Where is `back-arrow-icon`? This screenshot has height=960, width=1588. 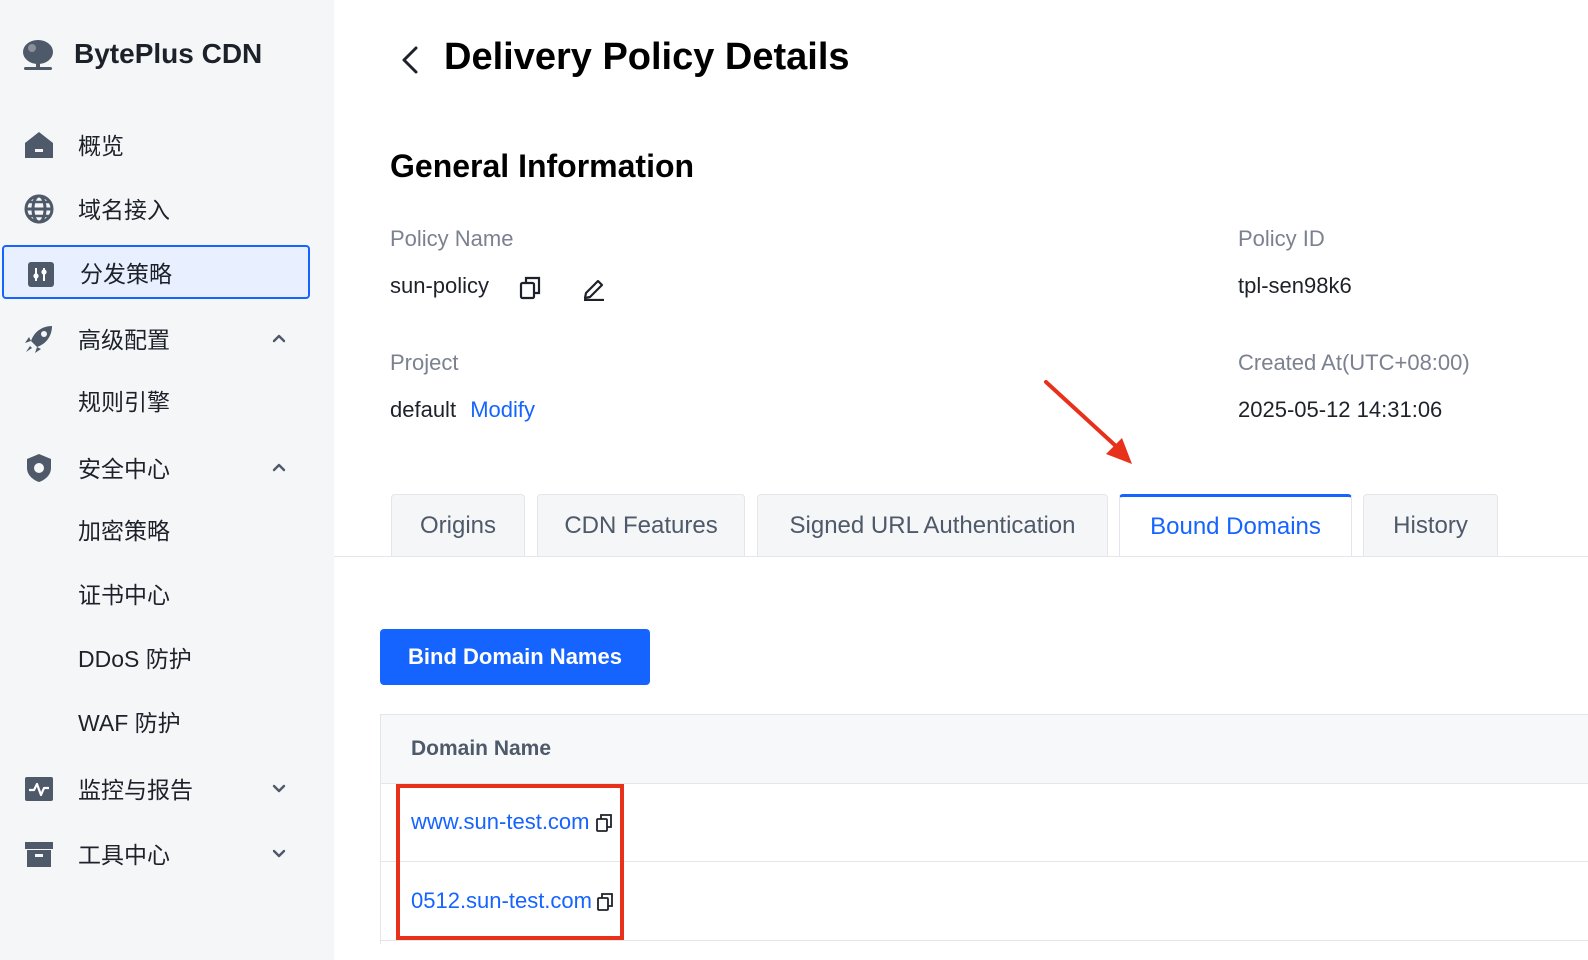 back-arrow-icon is located at coordinates (410, 60).